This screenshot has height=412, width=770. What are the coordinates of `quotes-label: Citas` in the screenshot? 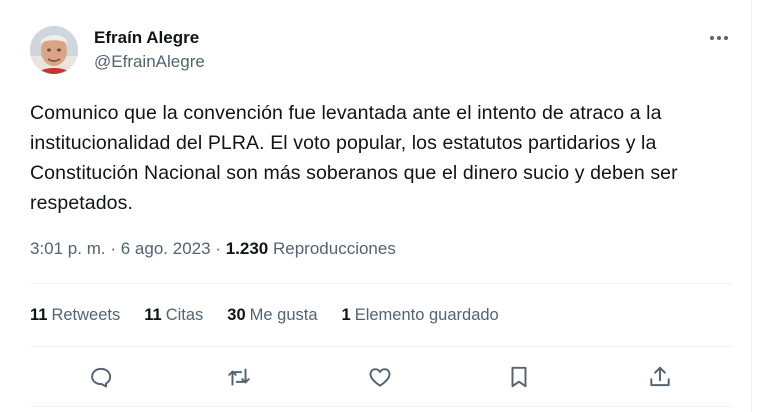 It's located at (184, 315).